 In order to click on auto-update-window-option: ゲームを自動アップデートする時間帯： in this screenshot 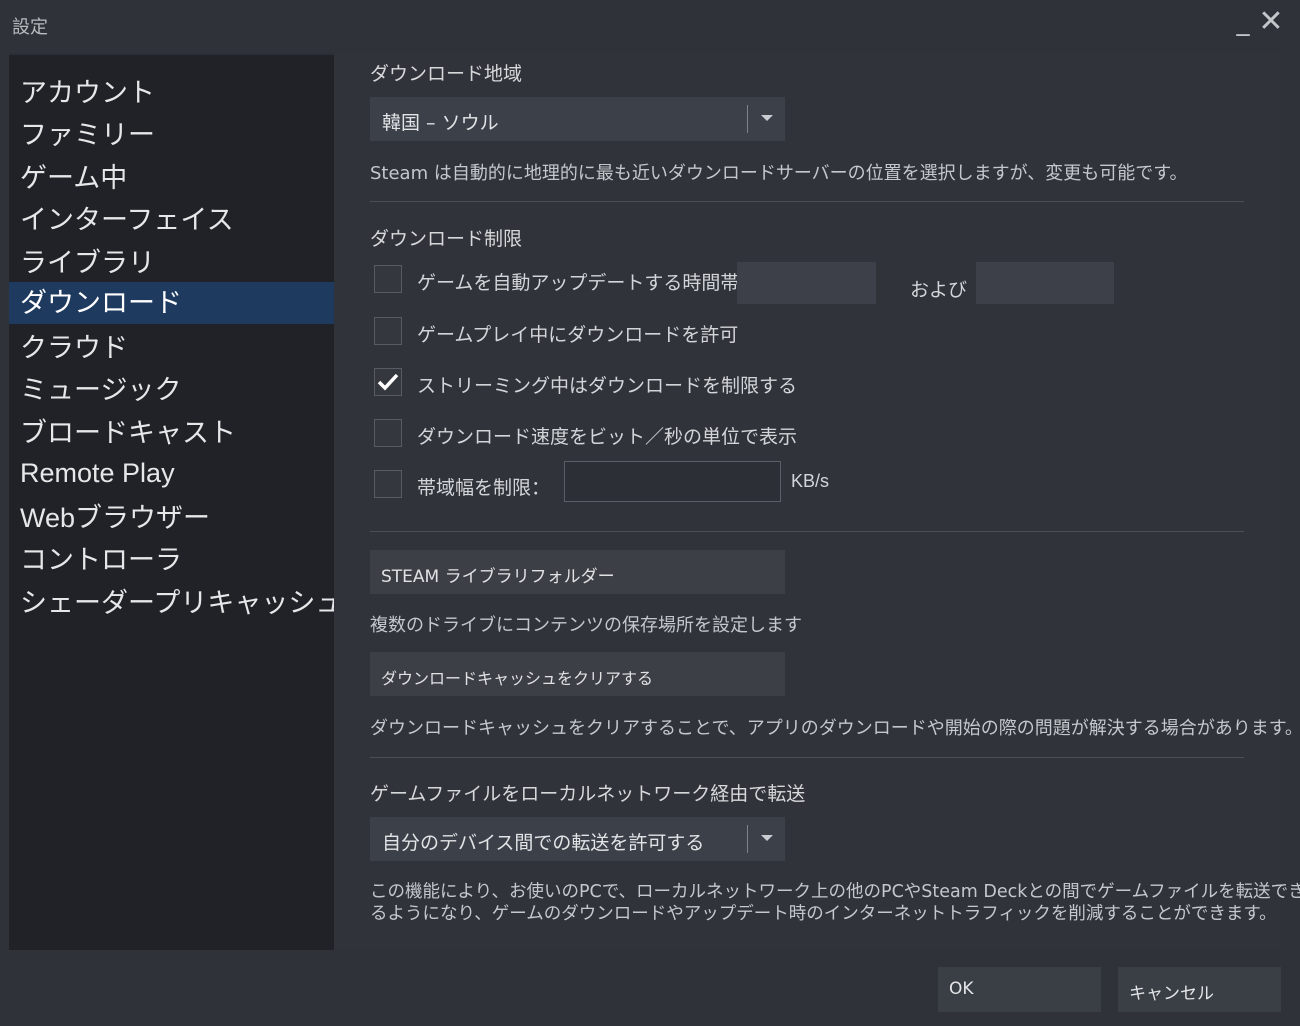, I will do `click(566, 280)`.